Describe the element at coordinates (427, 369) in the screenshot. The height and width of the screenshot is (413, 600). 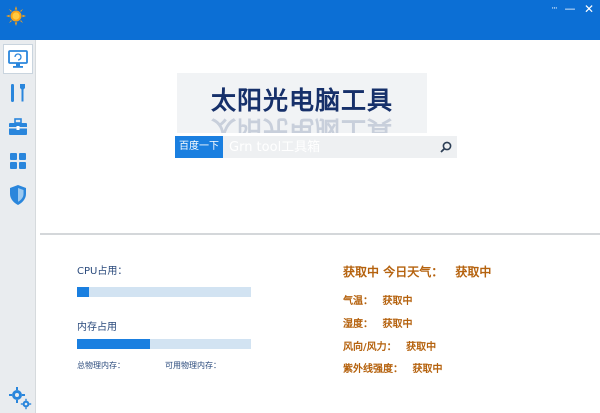
I see `uv-value: 获取中` at that location.